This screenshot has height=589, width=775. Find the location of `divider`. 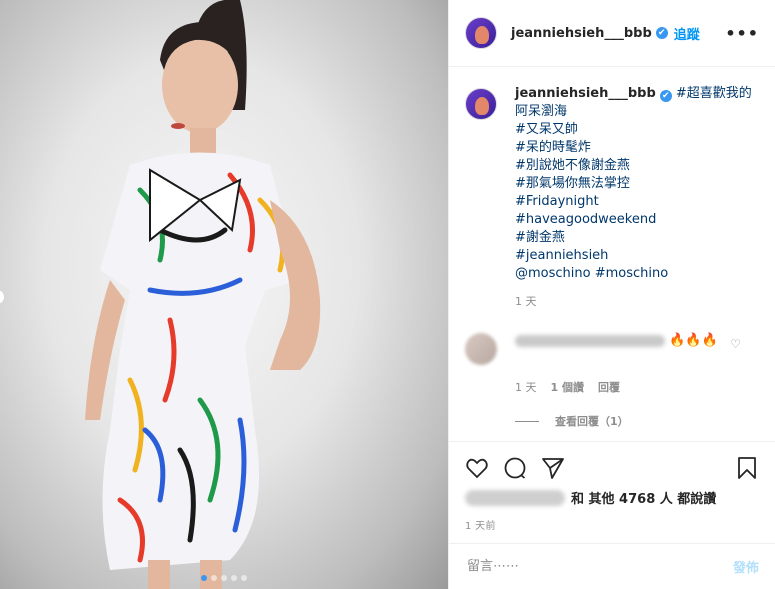

divider is located at coordinates (527, 421).